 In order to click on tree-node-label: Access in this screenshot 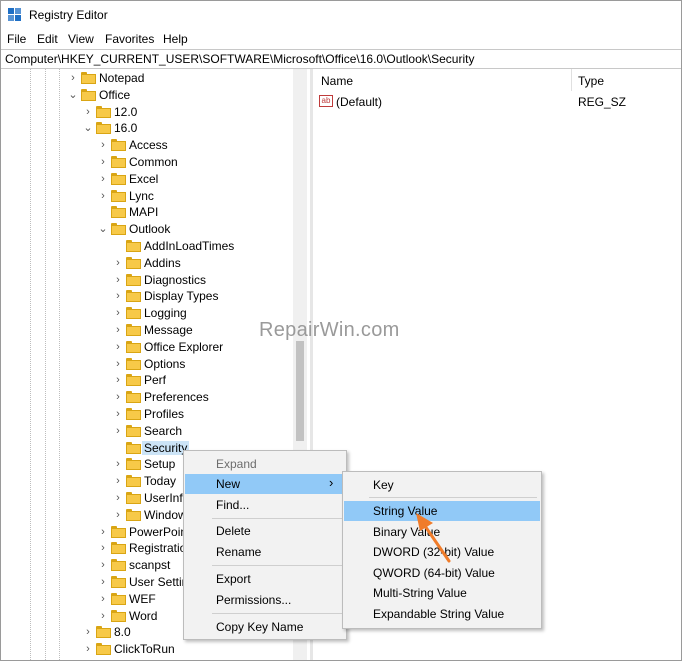, I will do `click(148, 145)`.